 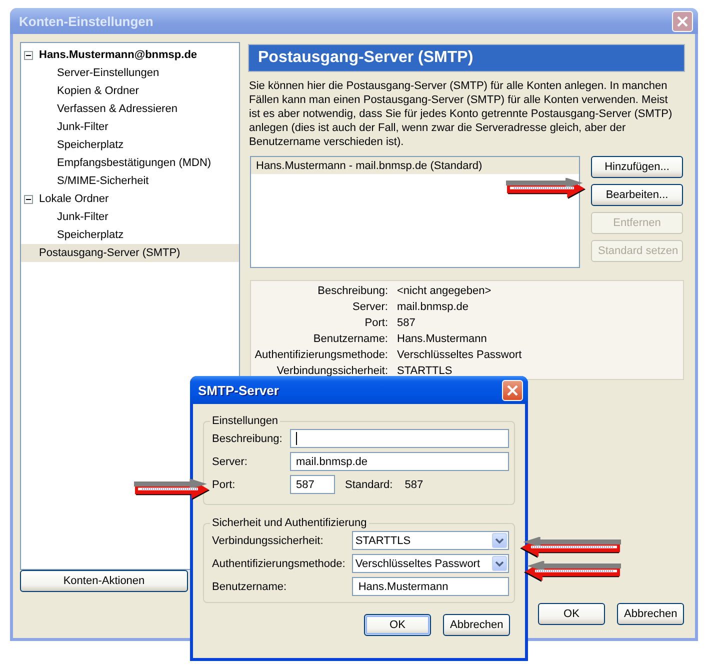 I want to click on tree-item: Hans.Mustermann@bnmsp.de, so click(x=118, y=55).